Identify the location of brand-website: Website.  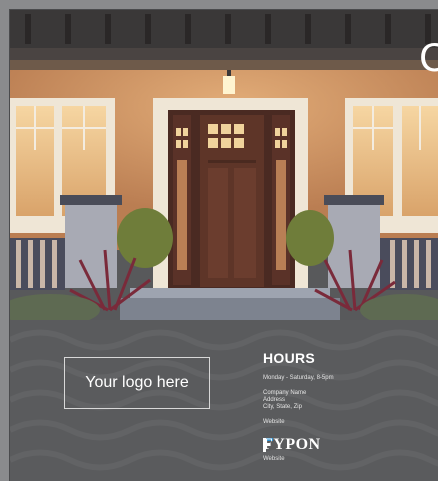
(274, 459).